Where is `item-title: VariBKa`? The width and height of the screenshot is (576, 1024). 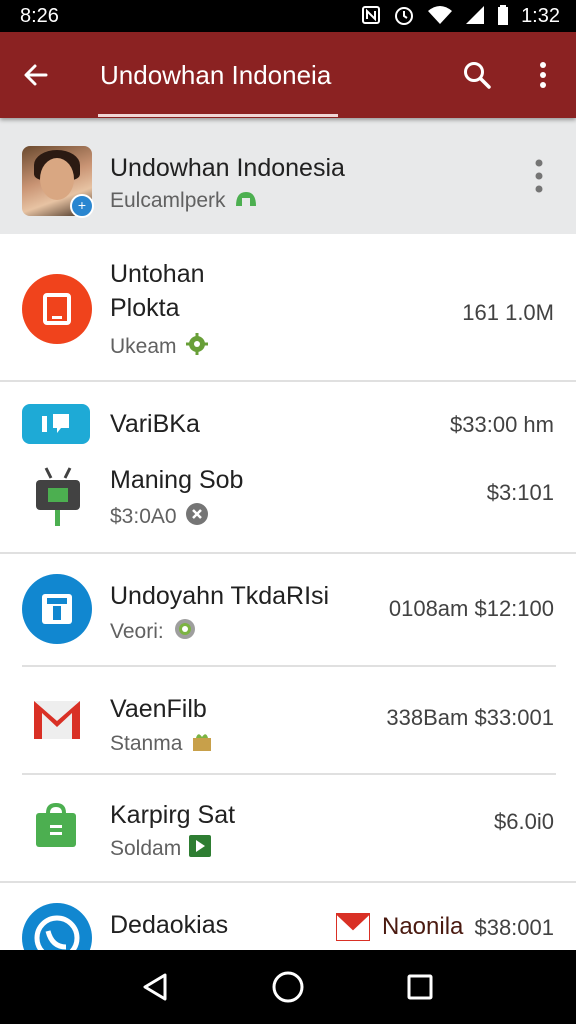 item-title: VariBKa is located at coordinates (155, 424).